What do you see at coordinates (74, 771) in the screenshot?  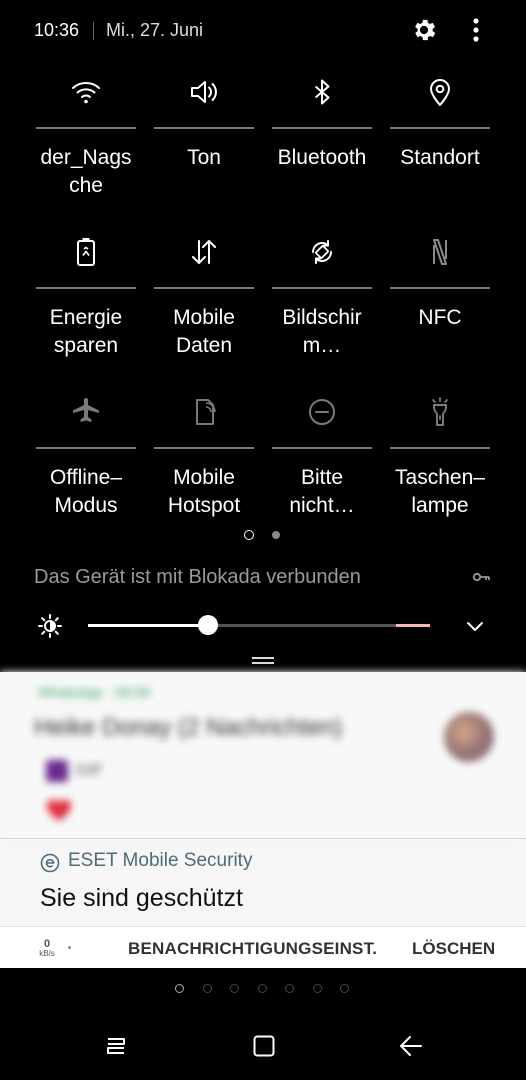 I see `whatsapp-message-line: GIF` at bounding box center [74, 771].